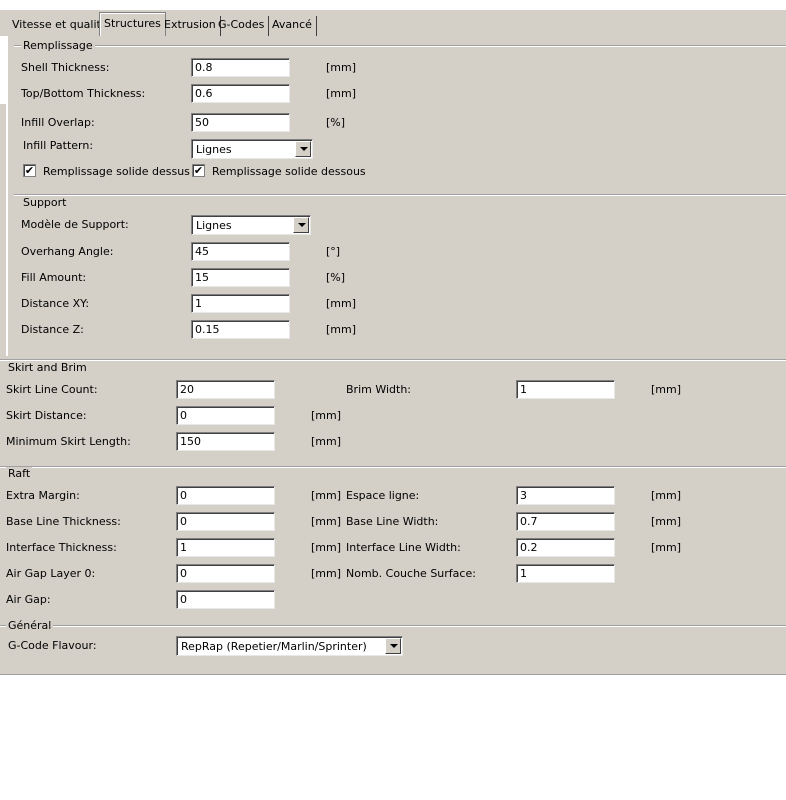  I want to click on surface-layers-input: 1, so click(565, 573).